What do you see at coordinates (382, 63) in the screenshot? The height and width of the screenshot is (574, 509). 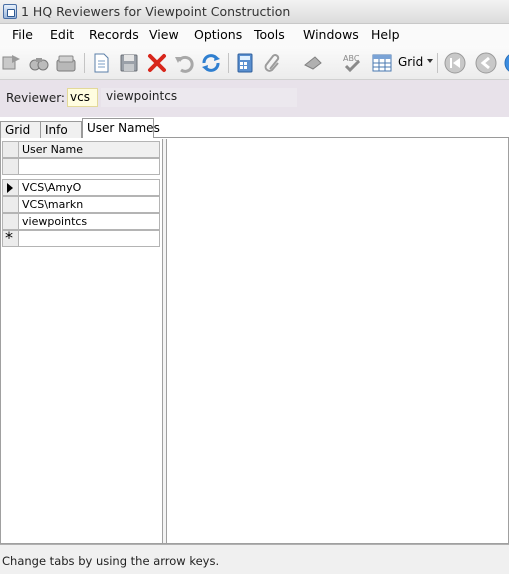 I see `grid-view-icon` at bounding box center [382, 63].